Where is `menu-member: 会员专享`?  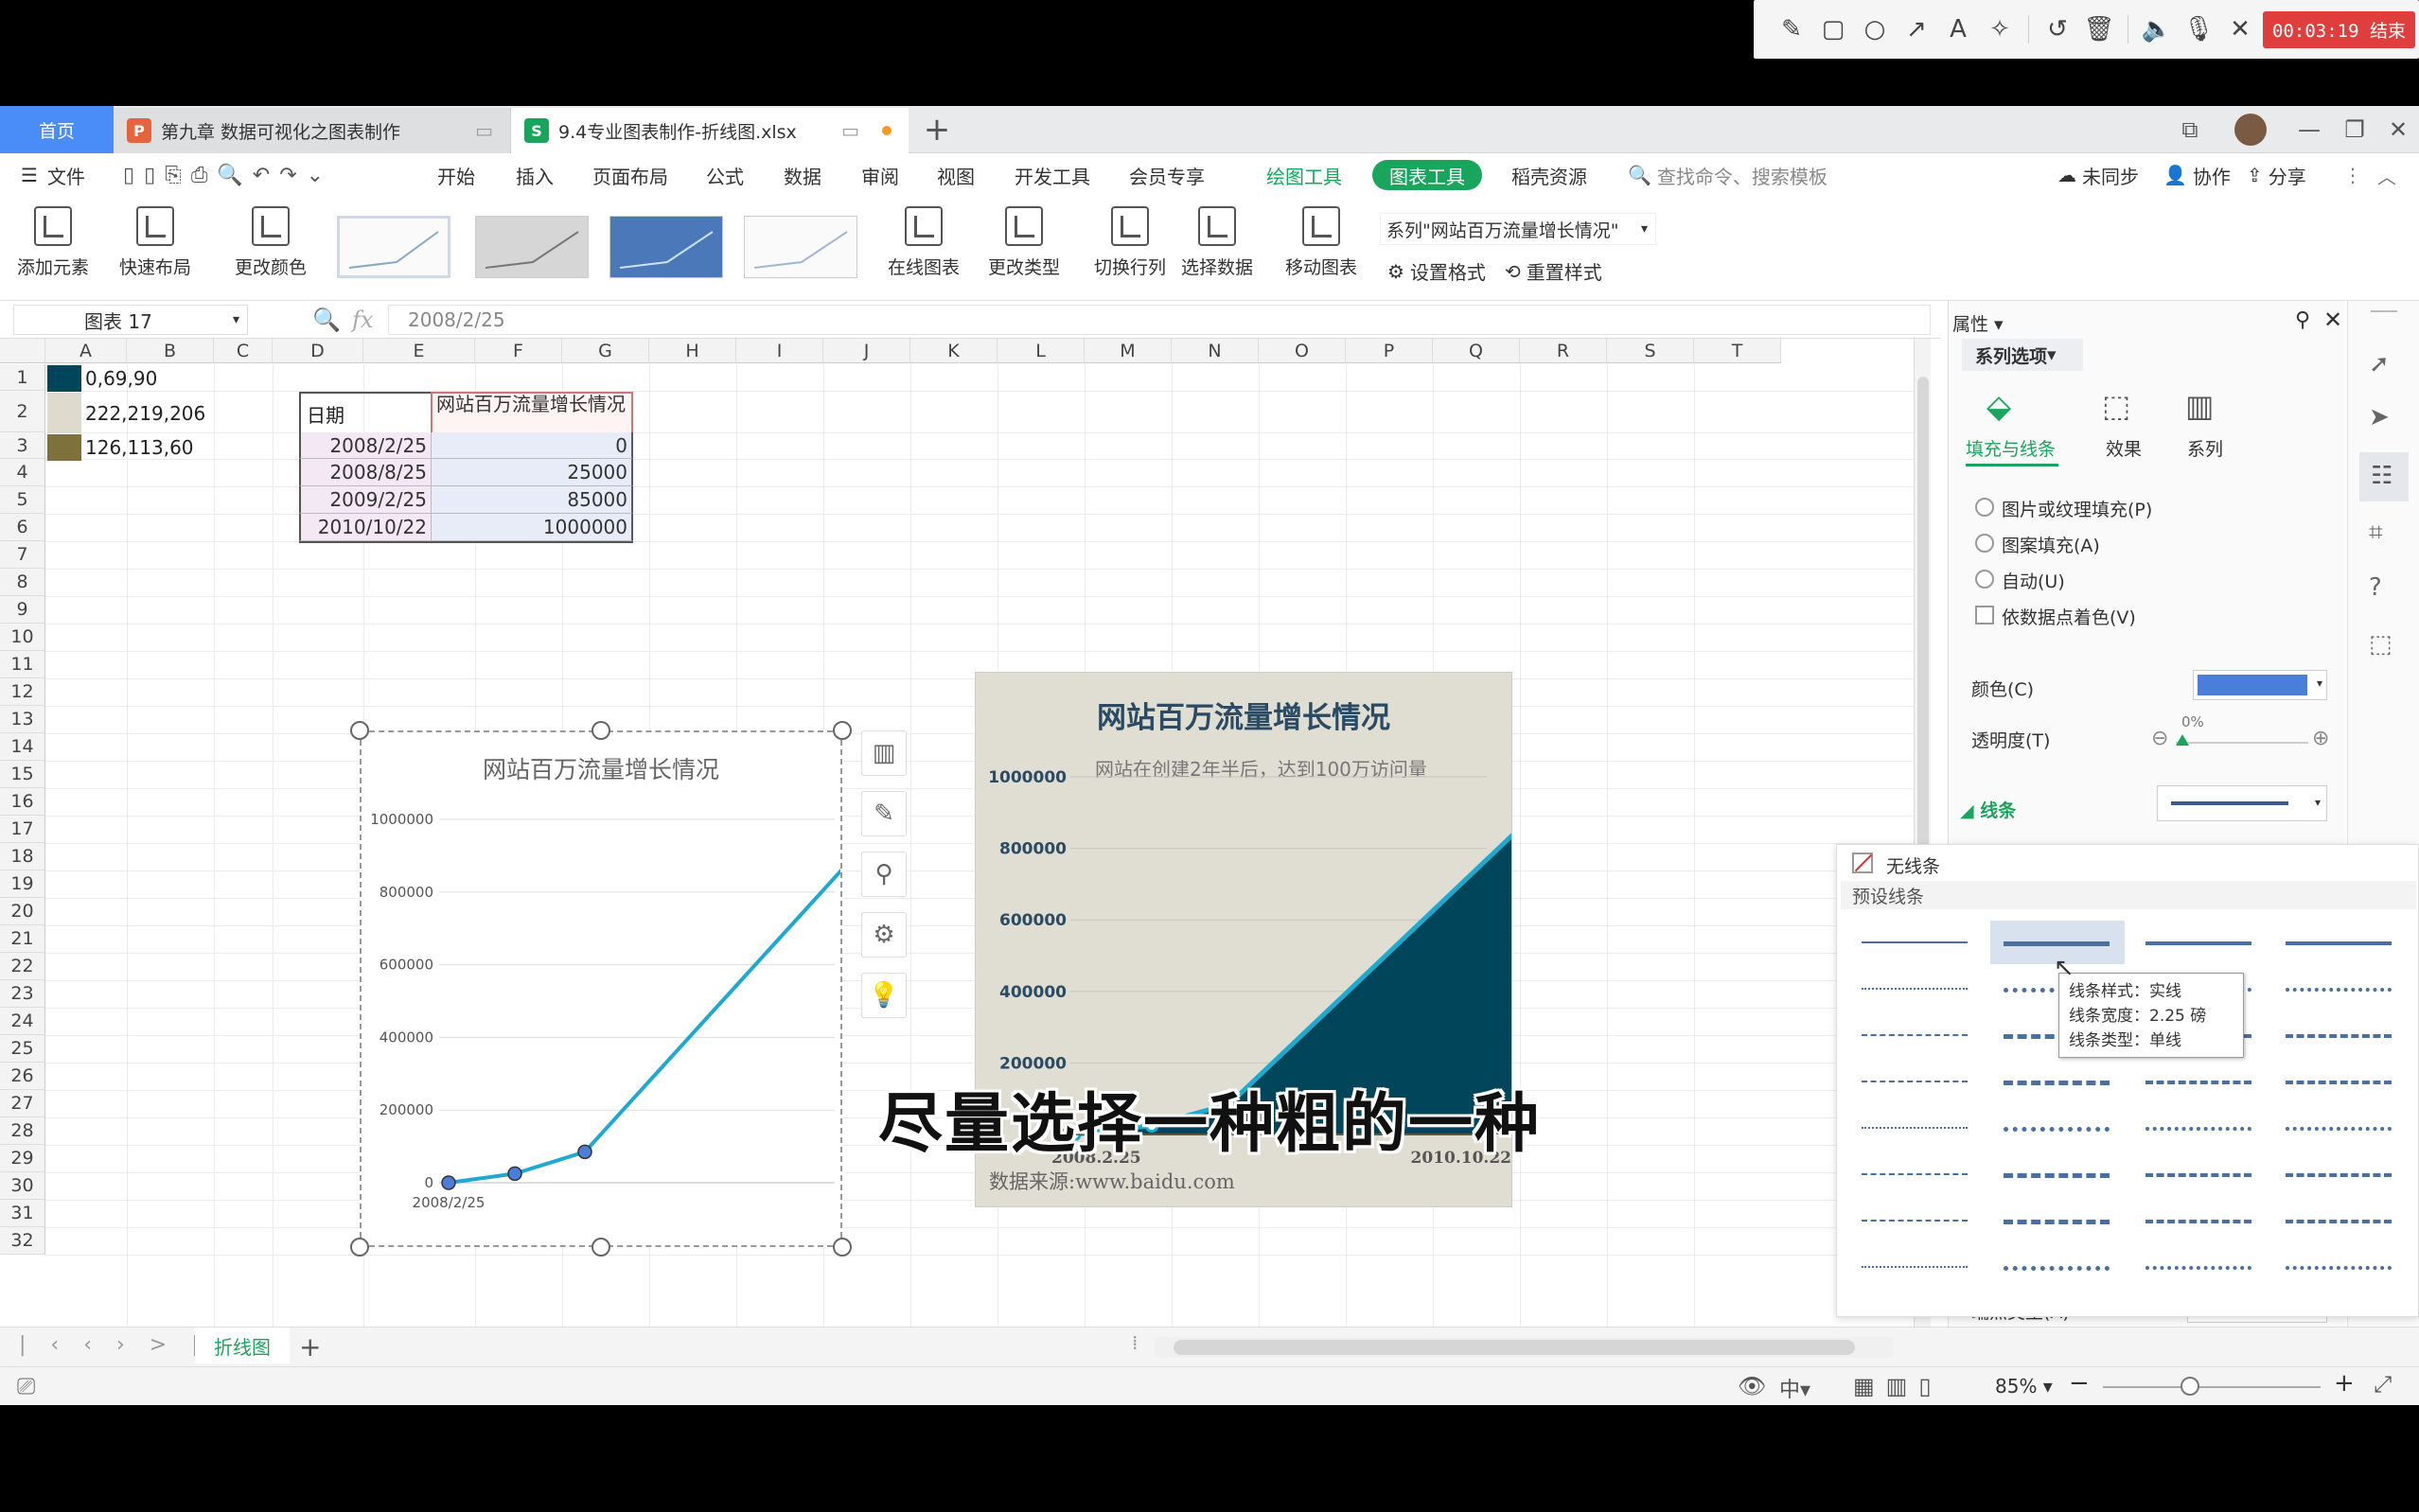 menu-member: 会员专享 is located at coordinates (1167, 175).